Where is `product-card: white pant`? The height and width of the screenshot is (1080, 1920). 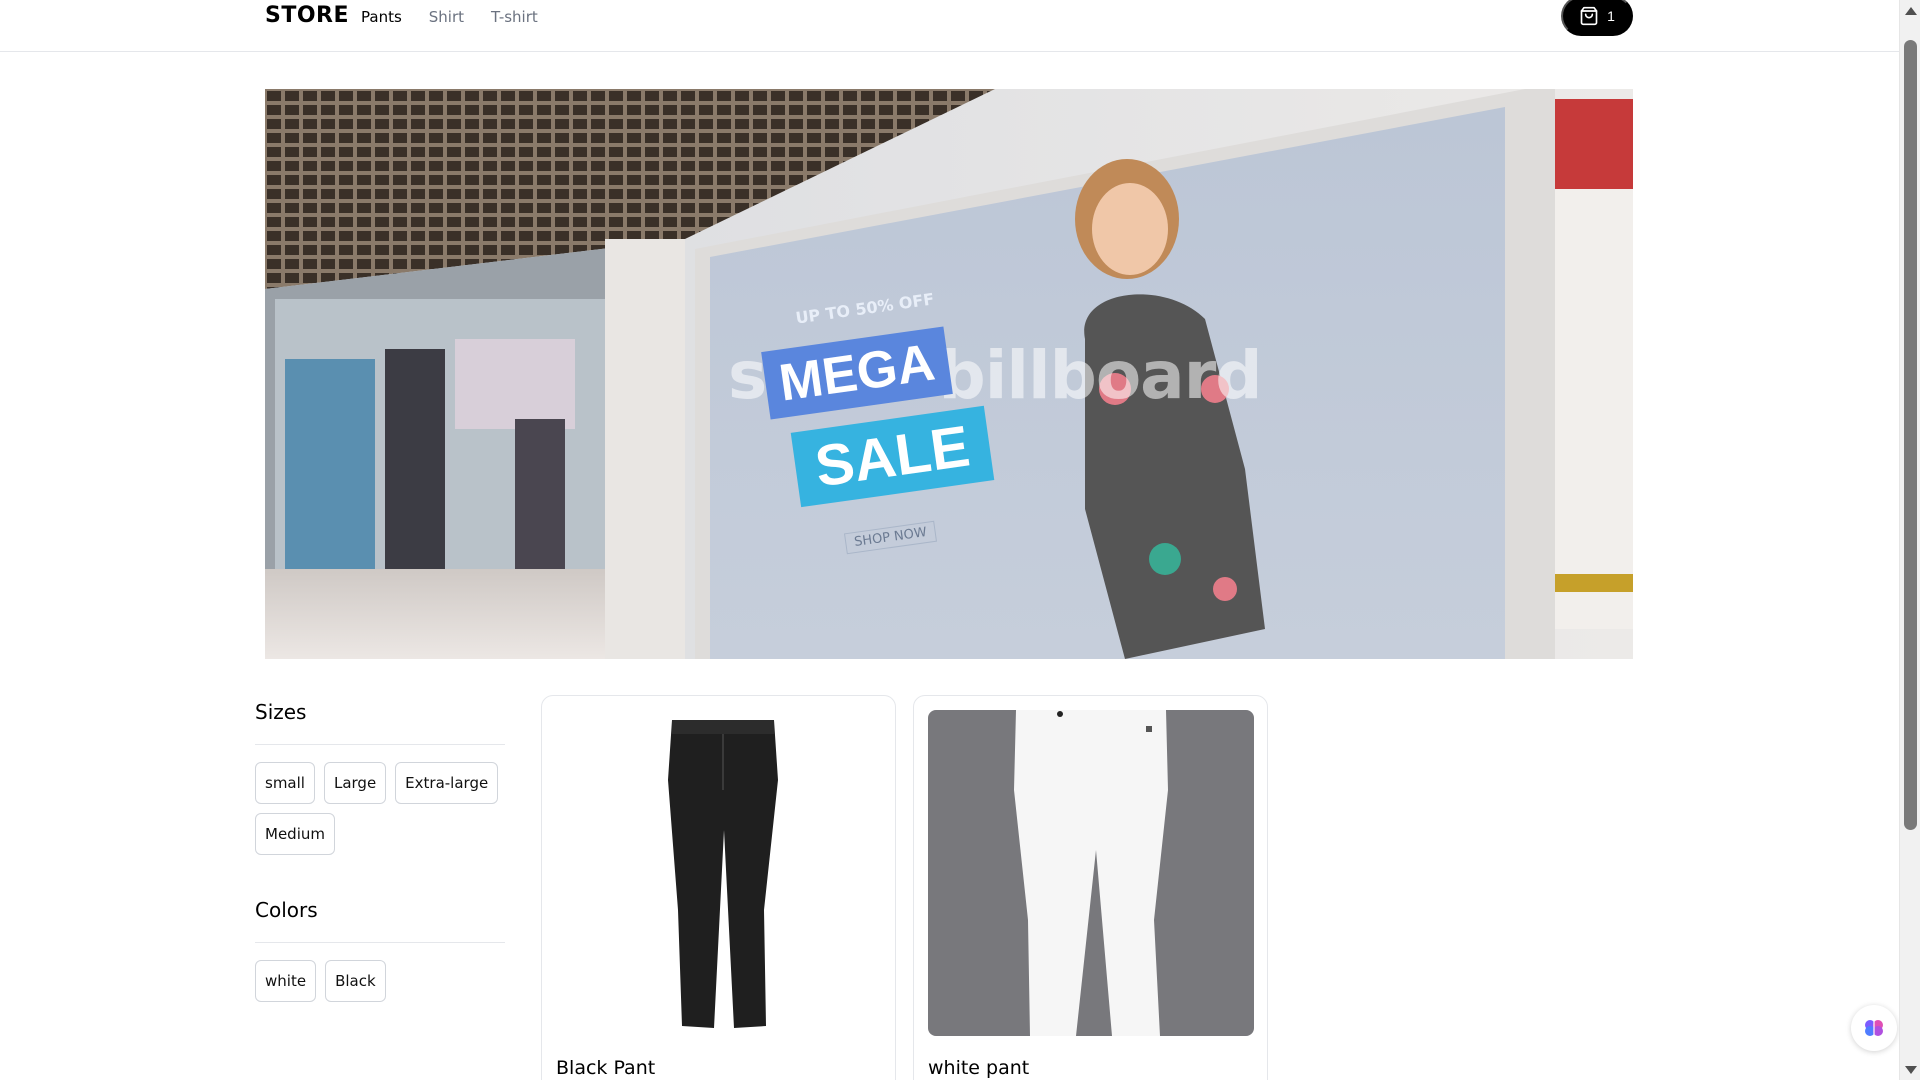
product-card: white pant is located at coordinates (1090, 887).